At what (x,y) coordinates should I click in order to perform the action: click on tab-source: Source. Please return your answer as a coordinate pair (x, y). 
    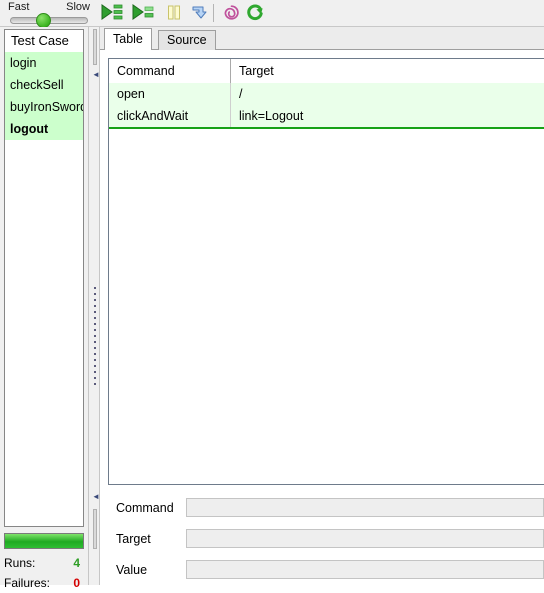
    Looking at the image, I should click on (187, 40).